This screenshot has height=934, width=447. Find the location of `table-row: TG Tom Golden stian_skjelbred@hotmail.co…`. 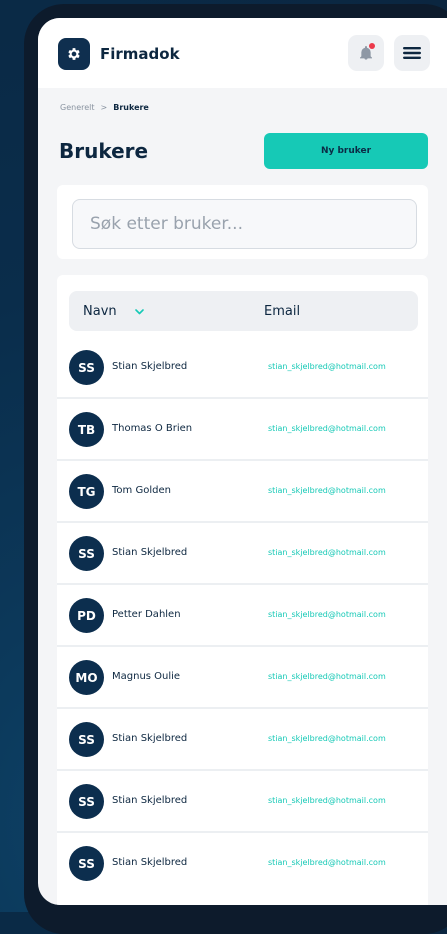

table-row: TG Tom Golden stian_skjelbred@hotmail.co… is located at coordinates (242, 492).